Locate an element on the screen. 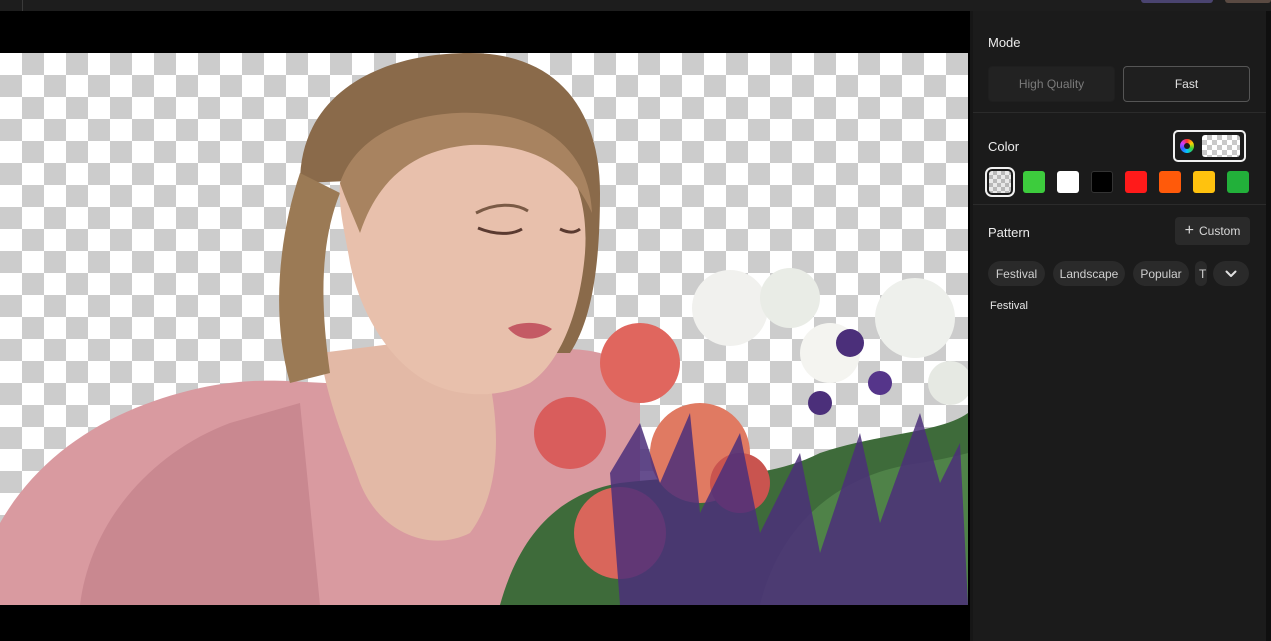 The height and width of the screenshot is (641, 1271). more-categories-button is located at coordinates (1231, 273).